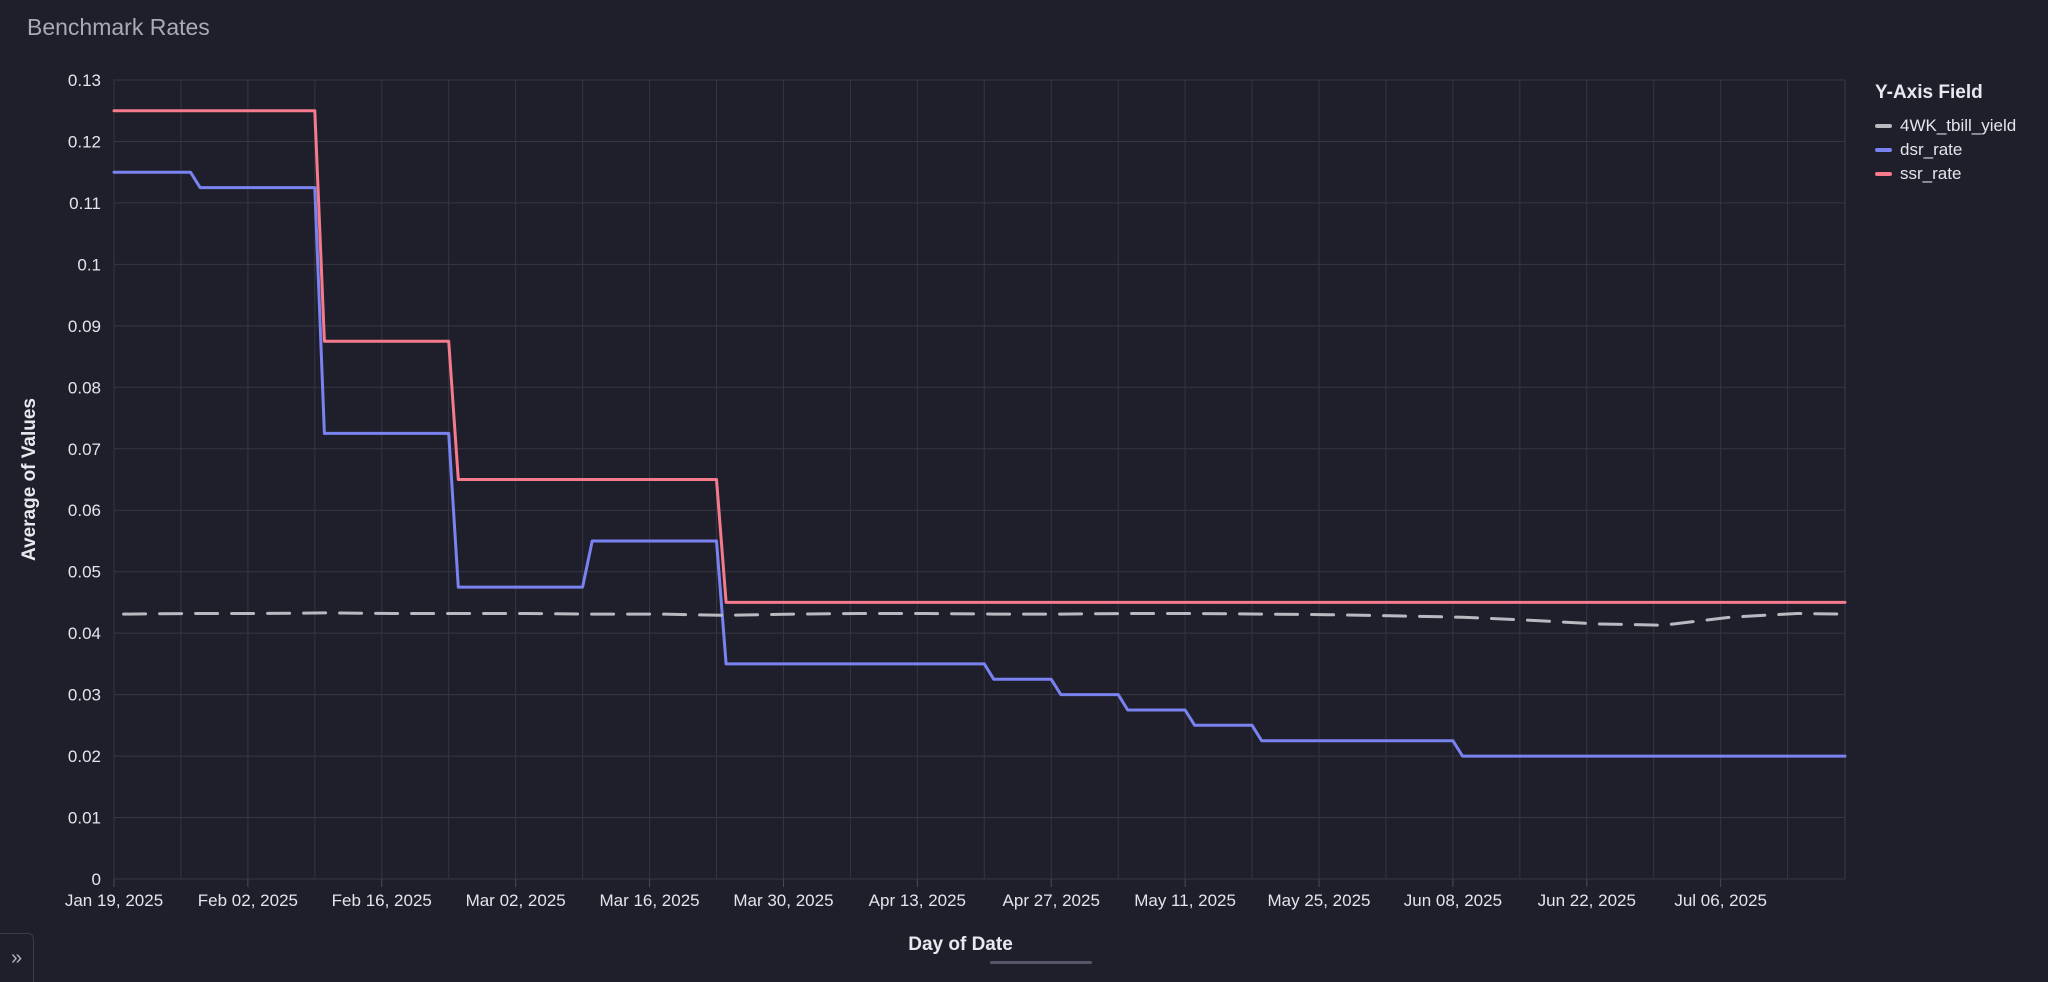 The height and width of the screenshot is (982, 2048). Describe the element at coordinates (1051, 900) in the screenshot. I see `x-tick-label: Apr 27, 2025` at that location.